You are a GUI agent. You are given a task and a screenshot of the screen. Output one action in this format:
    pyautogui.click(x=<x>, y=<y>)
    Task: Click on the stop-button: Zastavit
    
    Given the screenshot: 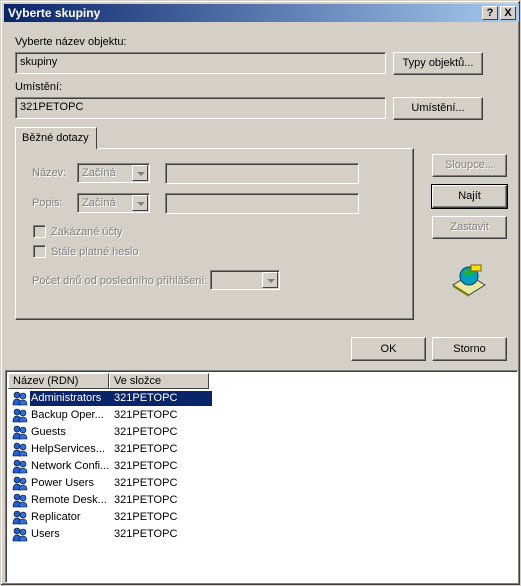 What is the action you would take?
    pyautogui.click(x=469, y=227)
    